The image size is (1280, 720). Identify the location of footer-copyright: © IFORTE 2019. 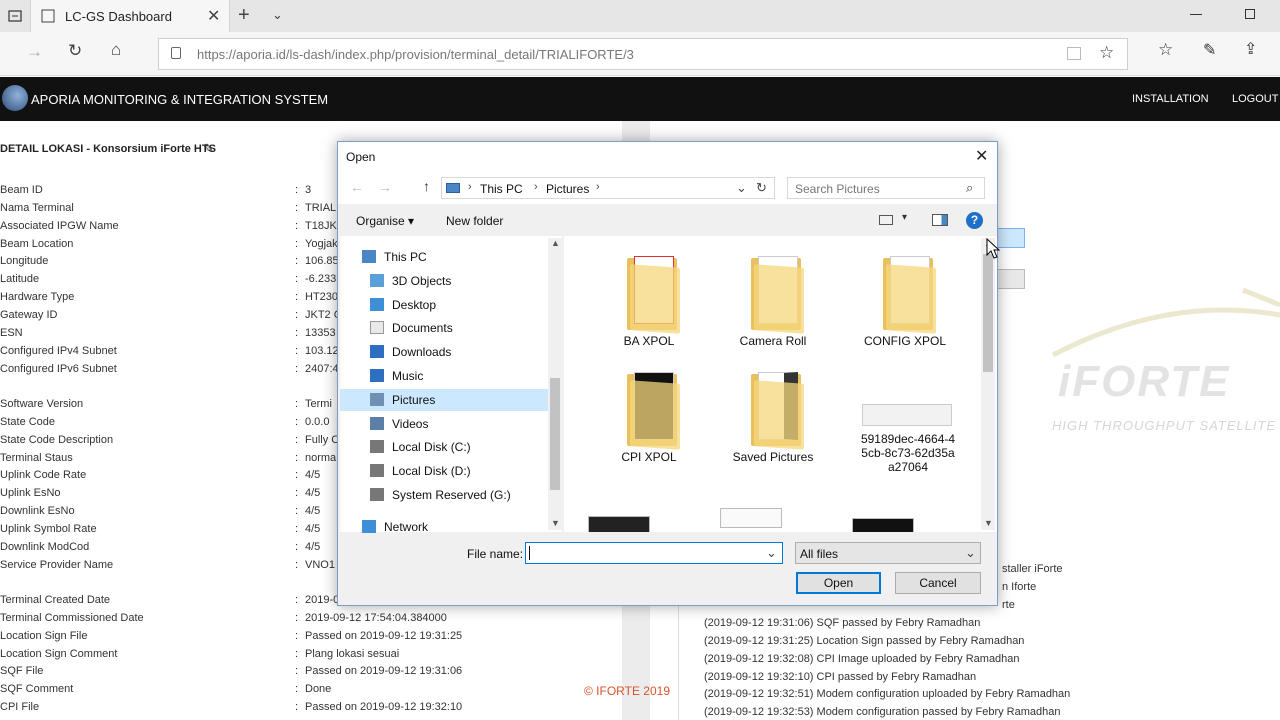
(627, 691).